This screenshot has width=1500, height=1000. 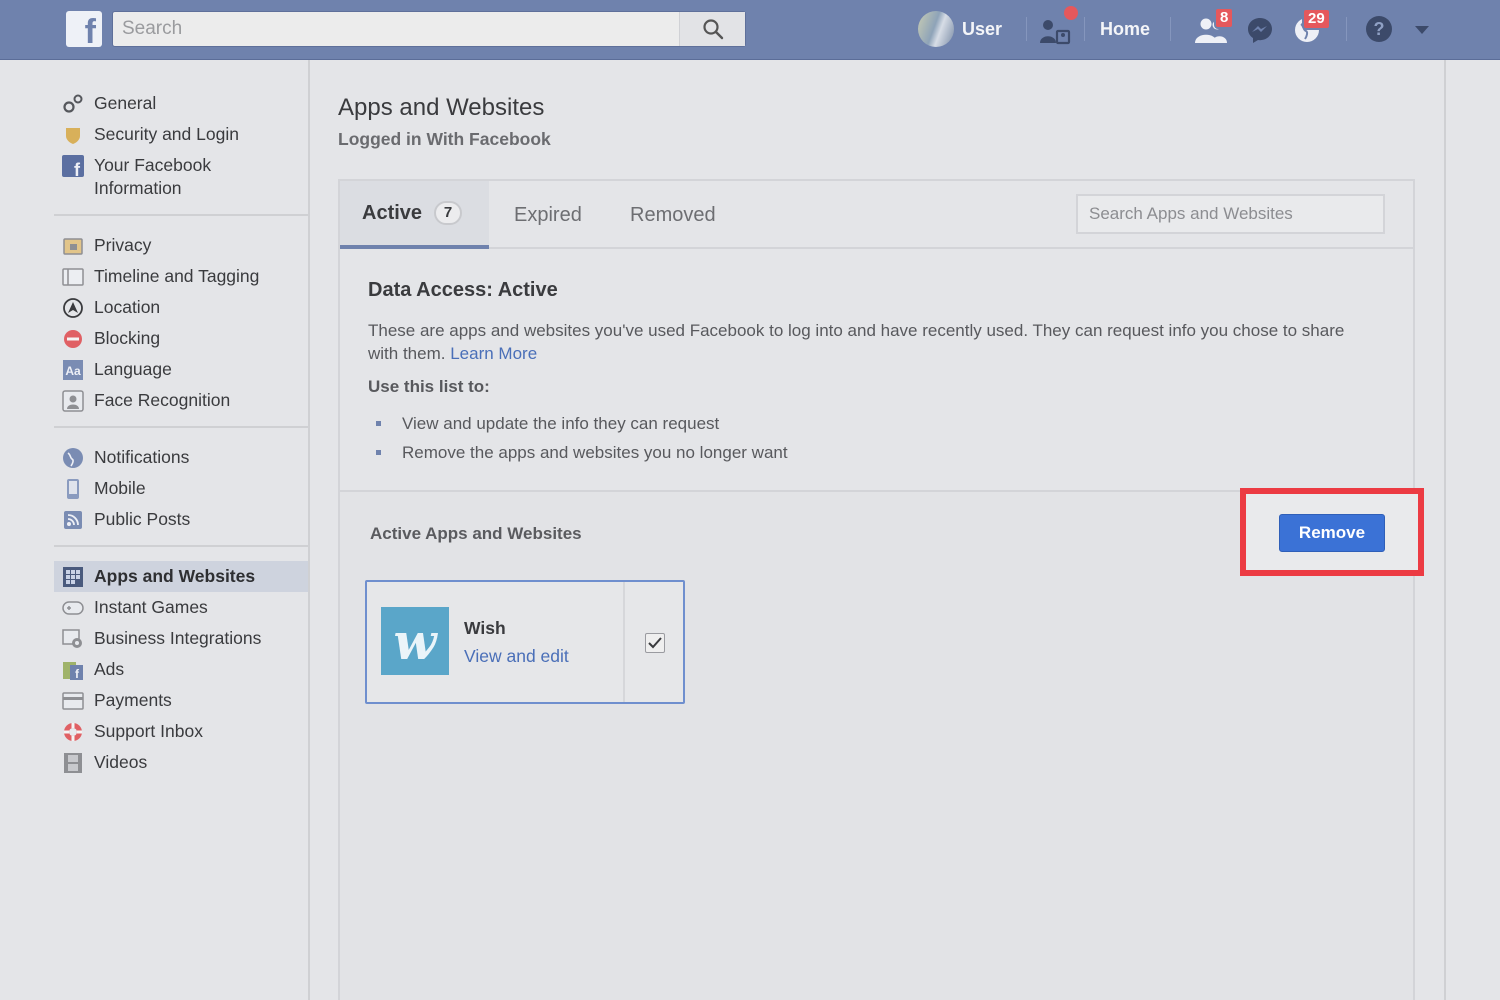 I want to click on account-menu-button, so click(x=1422, y=30).